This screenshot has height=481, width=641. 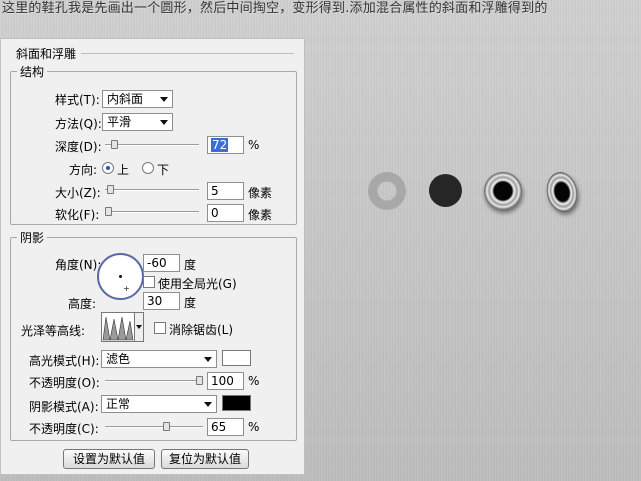 What do you see at coordinates (225, 381) in the screenshot?
I see `highlight-opacity-input: 100` at bounding box center [225, 381].